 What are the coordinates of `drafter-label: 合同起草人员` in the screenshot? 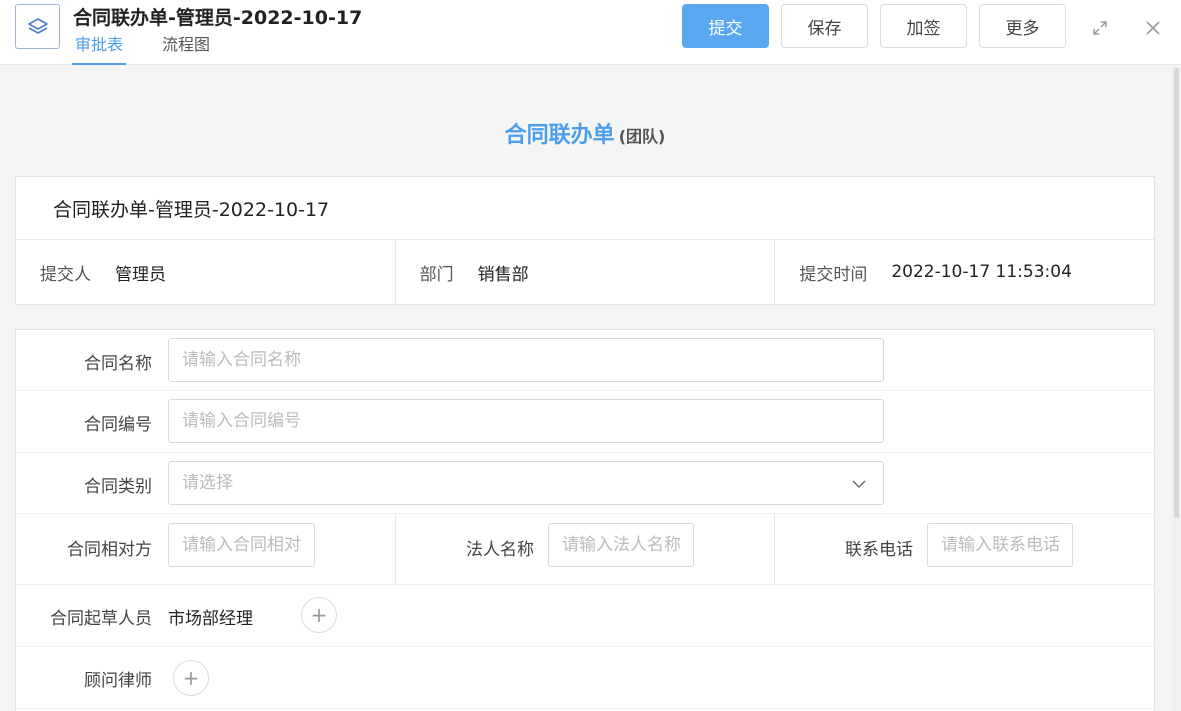 It's located at (101, 619).